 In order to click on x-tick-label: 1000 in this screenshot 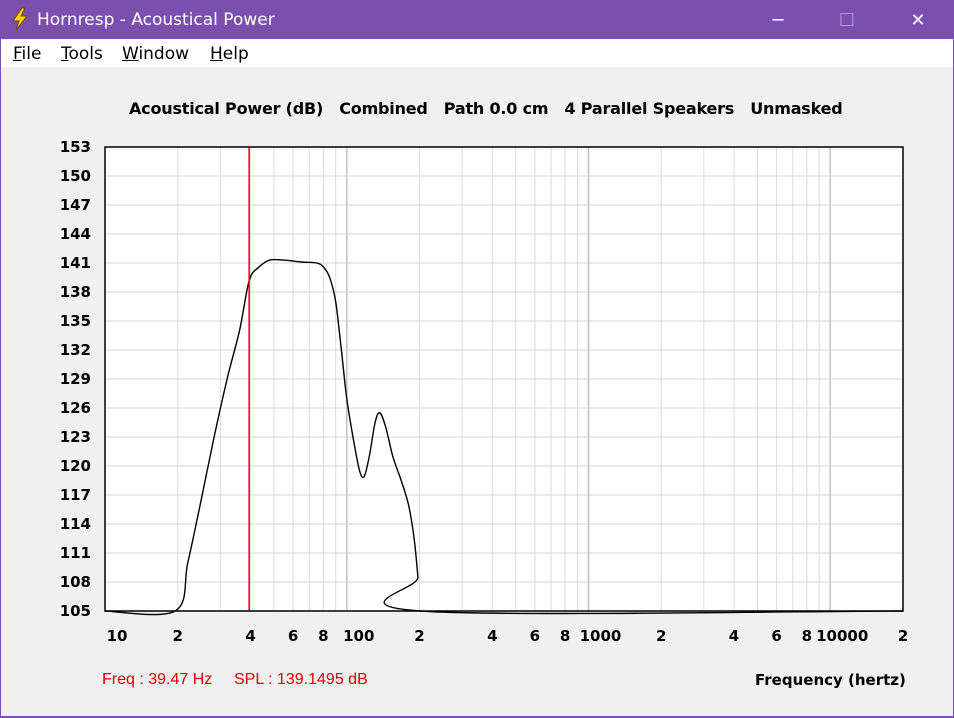, I will do `click(601, 636)`.